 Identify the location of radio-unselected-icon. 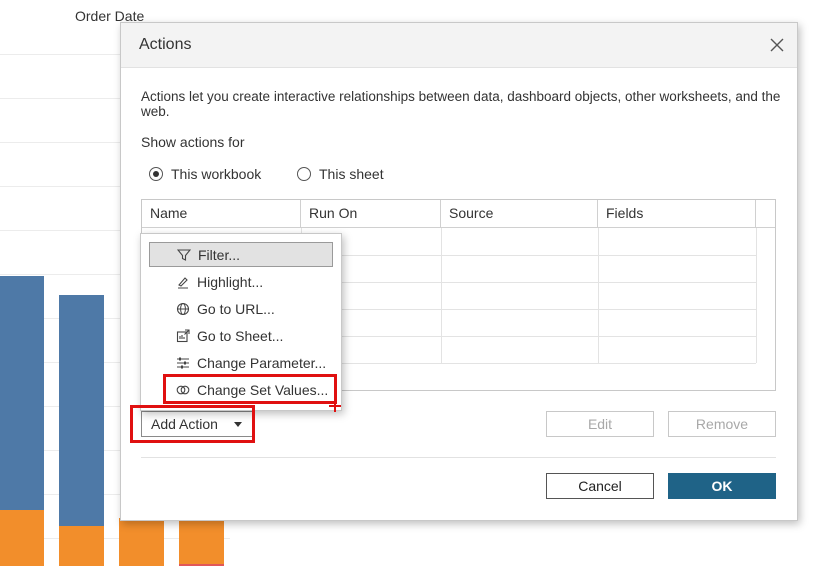
(304, 174).